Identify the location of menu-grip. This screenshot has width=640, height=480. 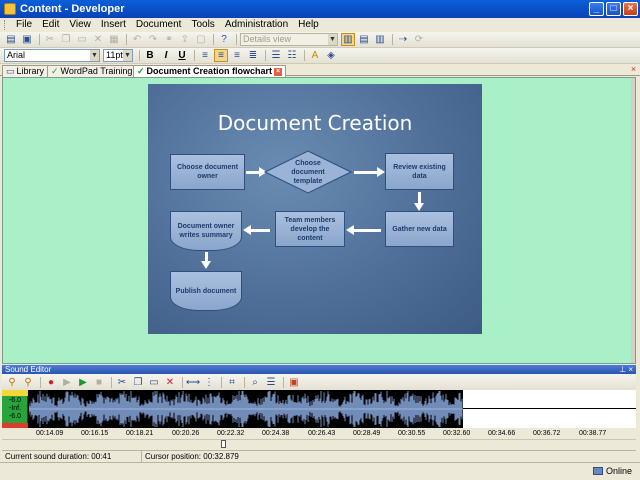
(5, 25).